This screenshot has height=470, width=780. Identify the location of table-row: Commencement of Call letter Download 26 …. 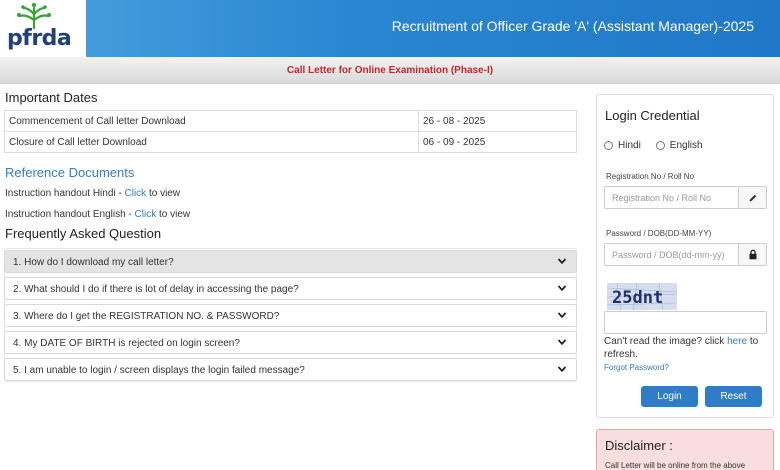
(290, 121).